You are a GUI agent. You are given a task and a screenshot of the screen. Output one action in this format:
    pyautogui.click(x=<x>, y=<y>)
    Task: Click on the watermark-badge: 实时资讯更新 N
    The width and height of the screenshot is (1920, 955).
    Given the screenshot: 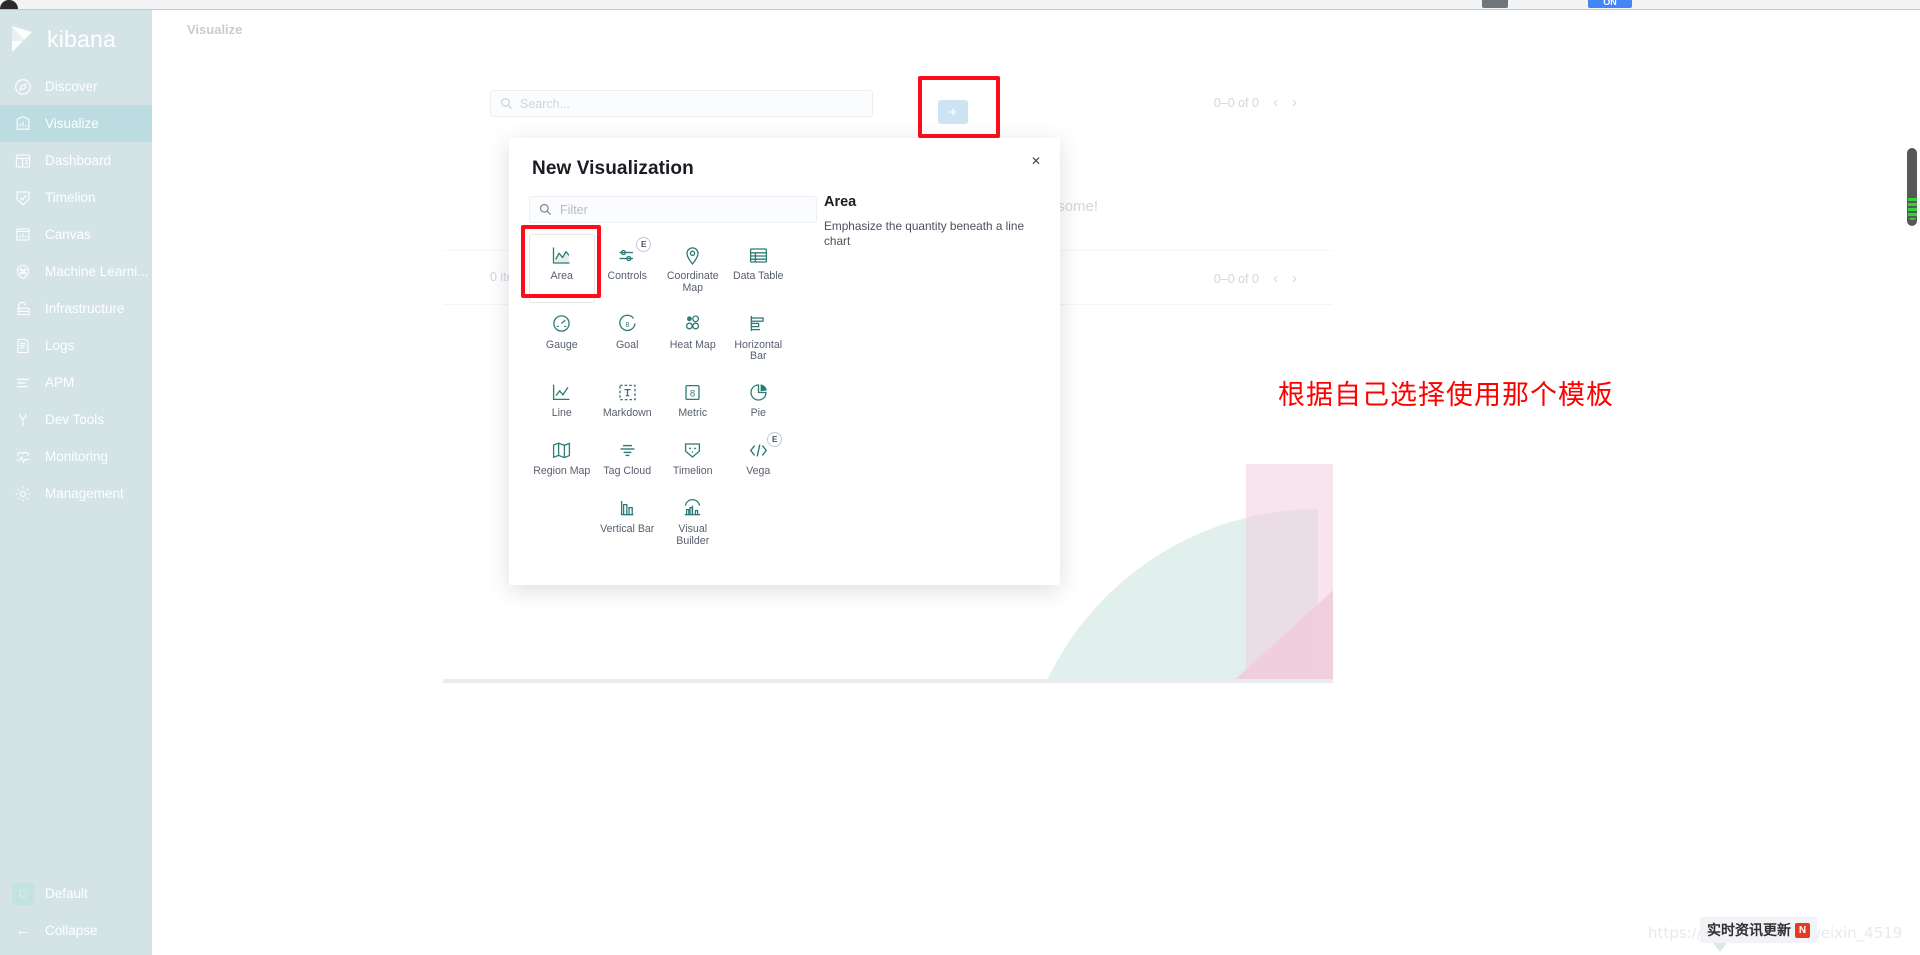 What is the action you would take?
    pyautogui.click(x=1758, y=930)
    